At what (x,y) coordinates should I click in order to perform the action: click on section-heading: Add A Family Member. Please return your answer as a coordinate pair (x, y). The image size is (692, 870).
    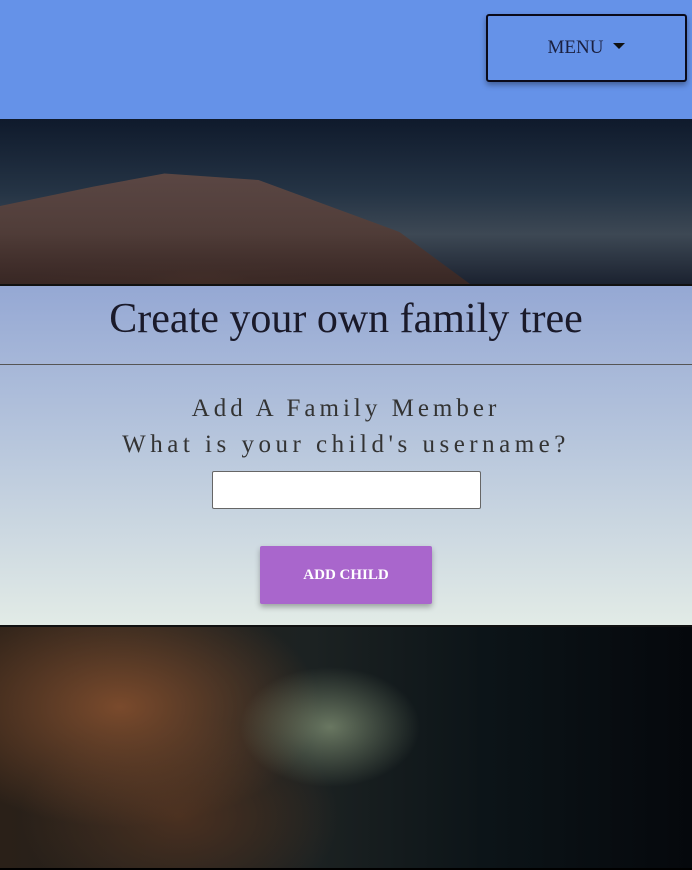
    Looking at the image, I should click on (346, 408).